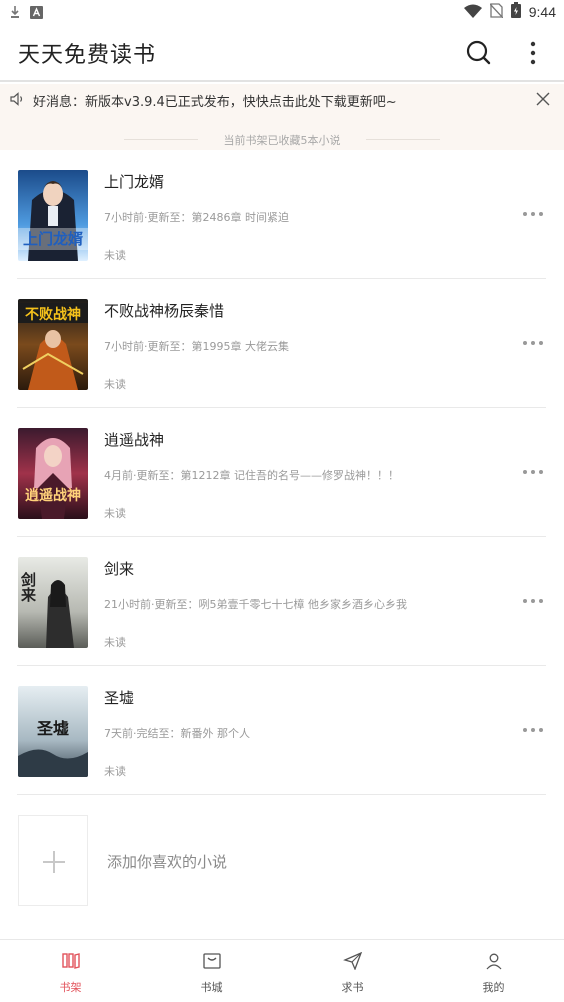  Describe the element at coordinates (53, 314) in the screenshot. I see `cover-title: 不败战神` at that location.